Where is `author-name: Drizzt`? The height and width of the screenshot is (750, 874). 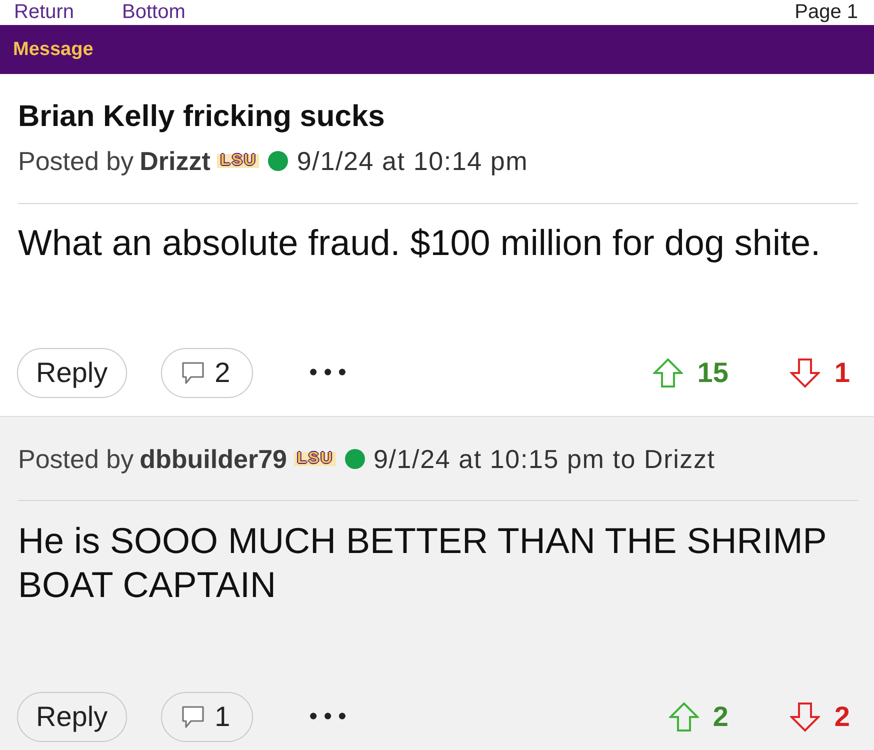
author-name: Drizzt is located at coordinates (175, 161).